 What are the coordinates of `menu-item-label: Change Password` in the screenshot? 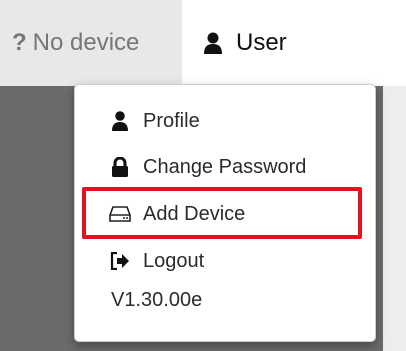 It's located at (225, 166).